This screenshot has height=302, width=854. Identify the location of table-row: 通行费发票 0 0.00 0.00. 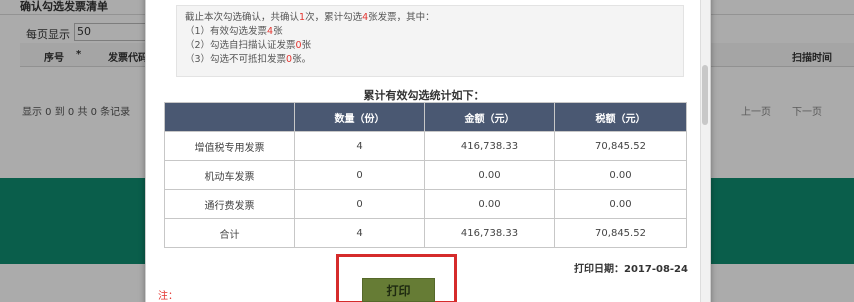
(425, 204).